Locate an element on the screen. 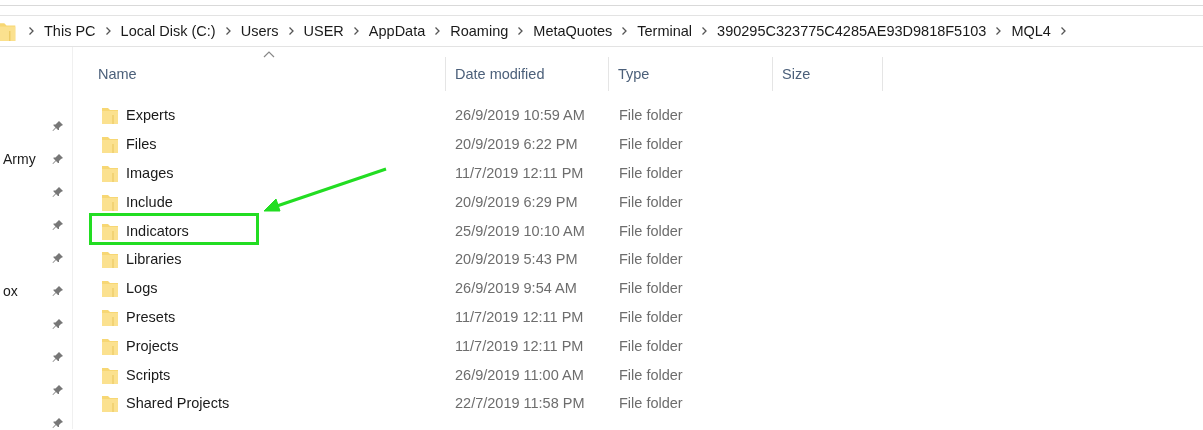  nav-item: Army is located at coordinates (19, 158).